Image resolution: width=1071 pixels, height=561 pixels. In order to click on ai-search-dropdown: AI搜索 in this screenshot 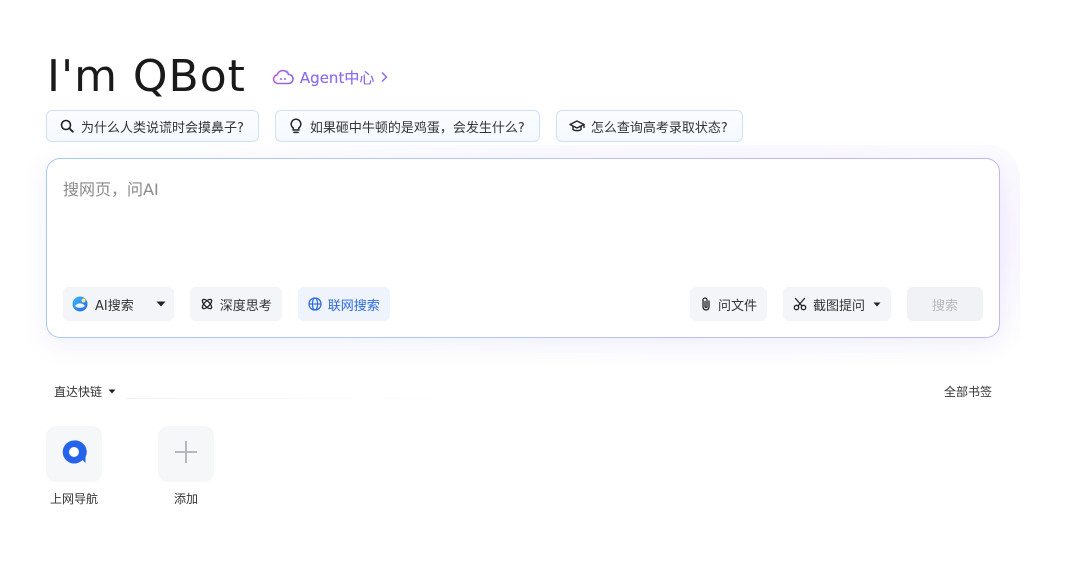, I will do `click(118, 304)`.